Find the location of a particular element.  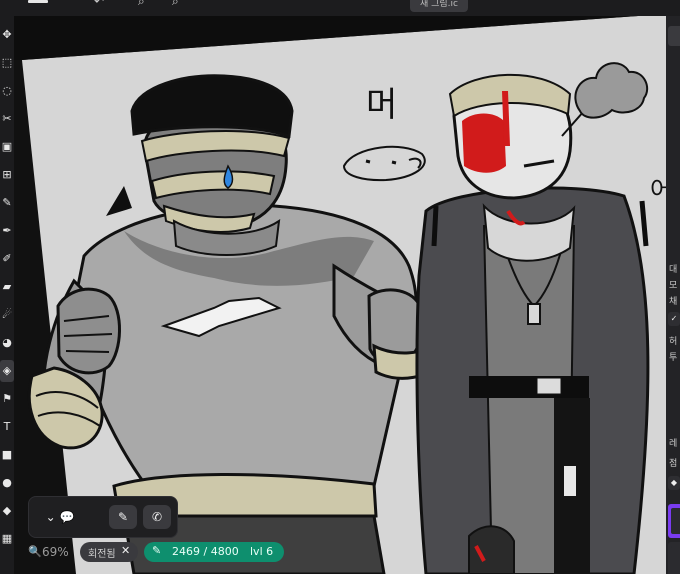

layer-item is located at coordinates (674, 558).